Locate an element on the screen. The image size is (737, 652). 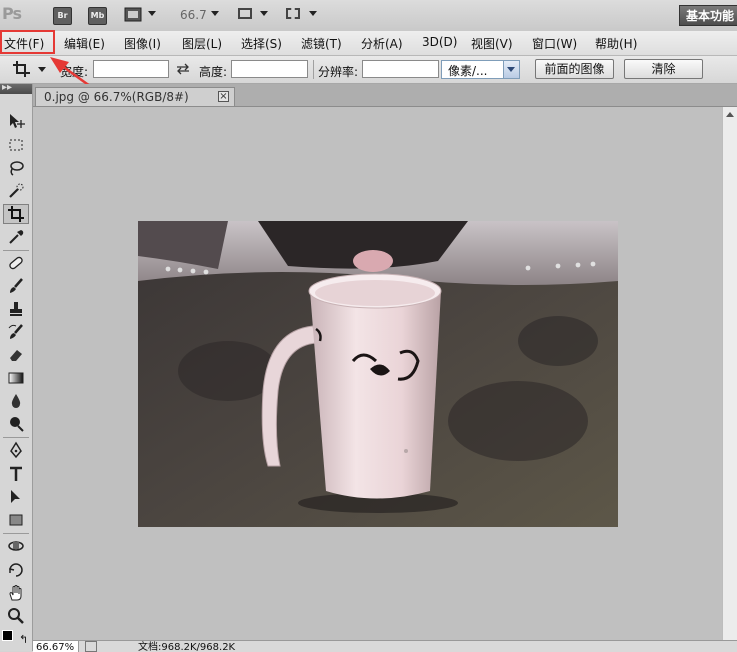
path-selection-tool is located at coordinates (16, 497).